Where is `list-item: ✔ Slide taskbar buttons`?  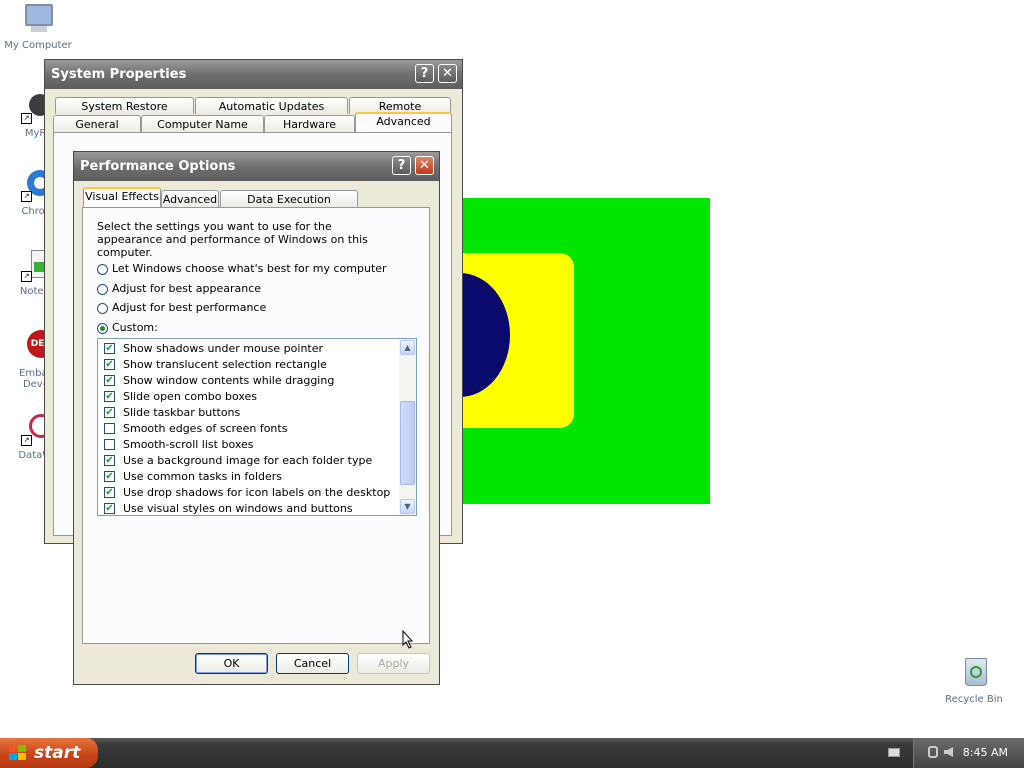
list-item: ✔ Slide taskbar buttons is located at coordinates (257, 413).